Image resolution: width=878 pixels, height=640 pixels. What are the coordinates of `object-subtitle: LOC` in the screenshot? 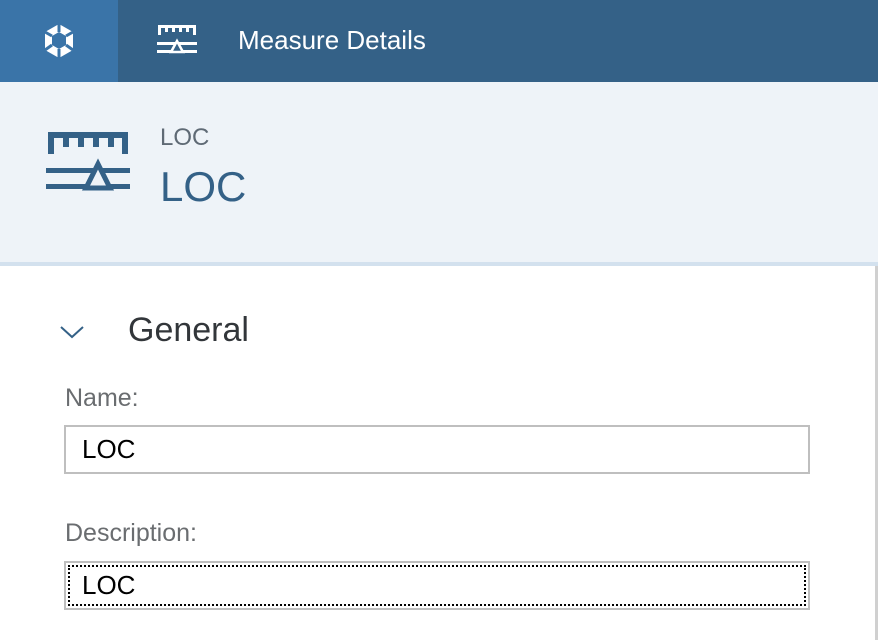 It's located at (185, 137).